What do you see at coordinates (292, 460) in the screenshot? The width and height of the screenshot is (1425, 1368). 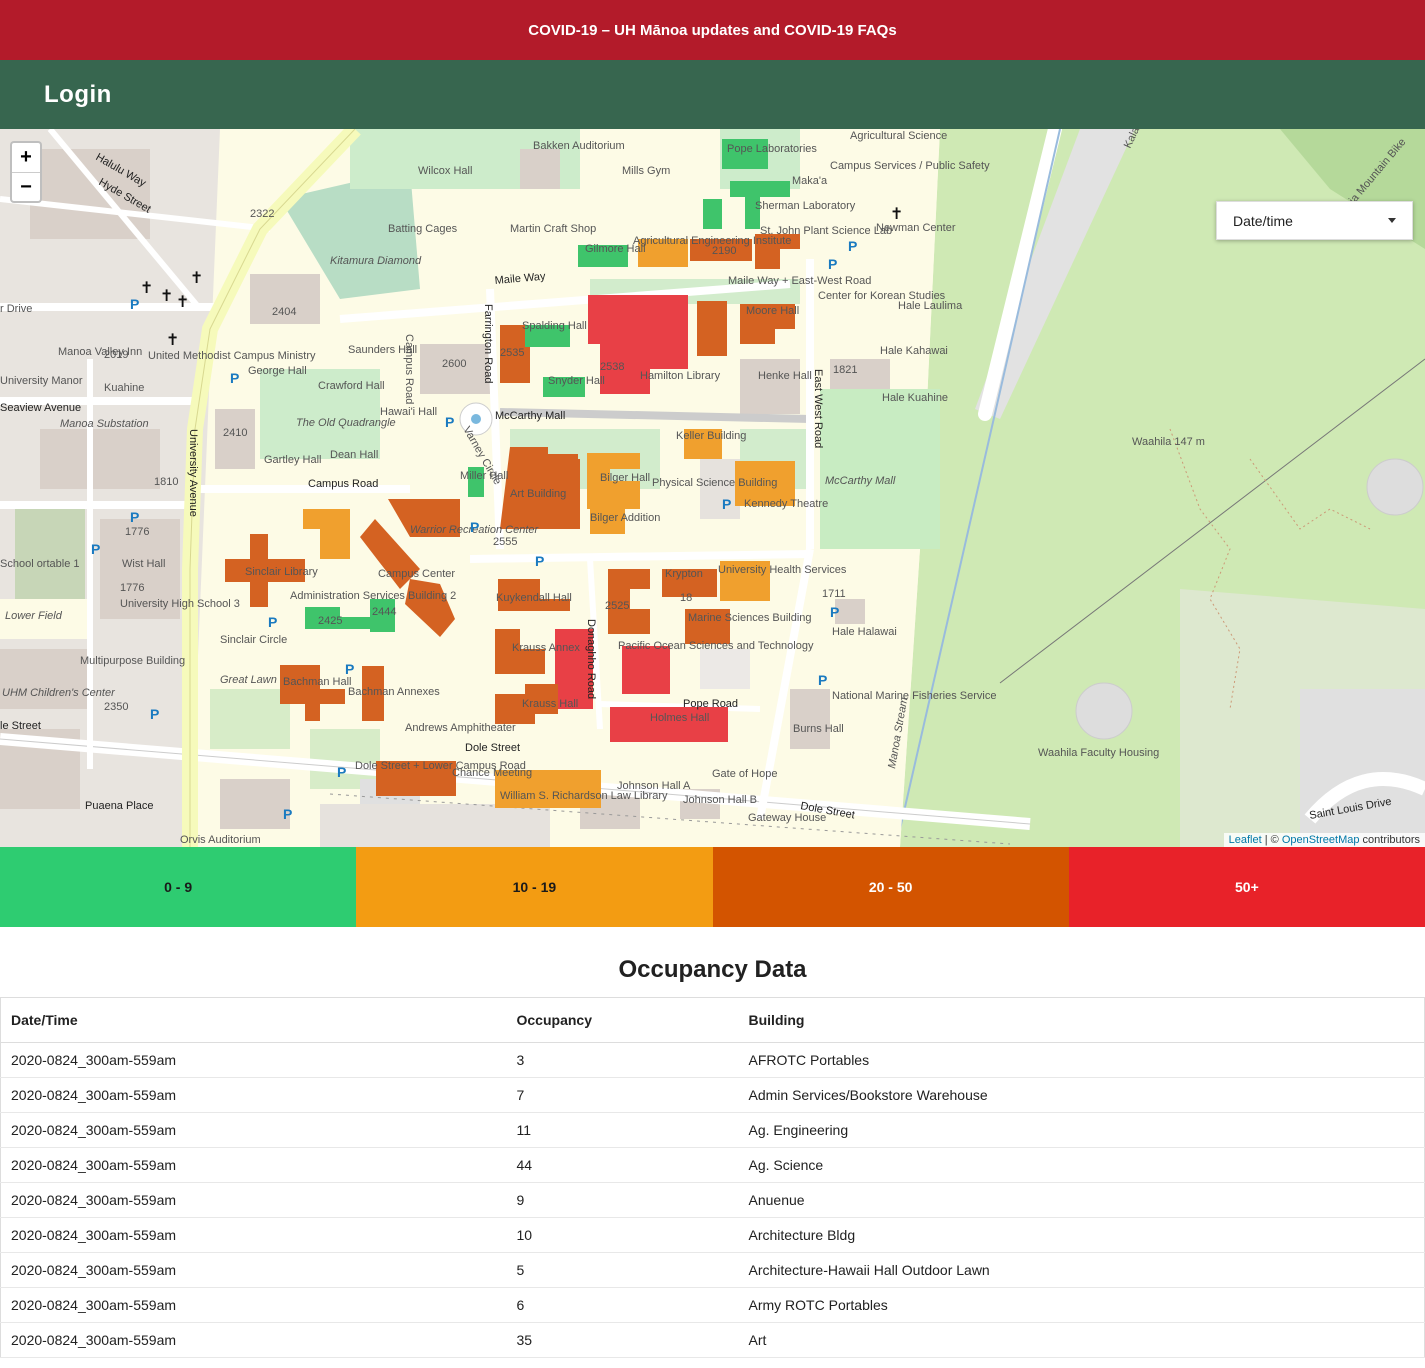 I see `map-label-gartley: Gartley Hall` at bounding box center [292, 460].